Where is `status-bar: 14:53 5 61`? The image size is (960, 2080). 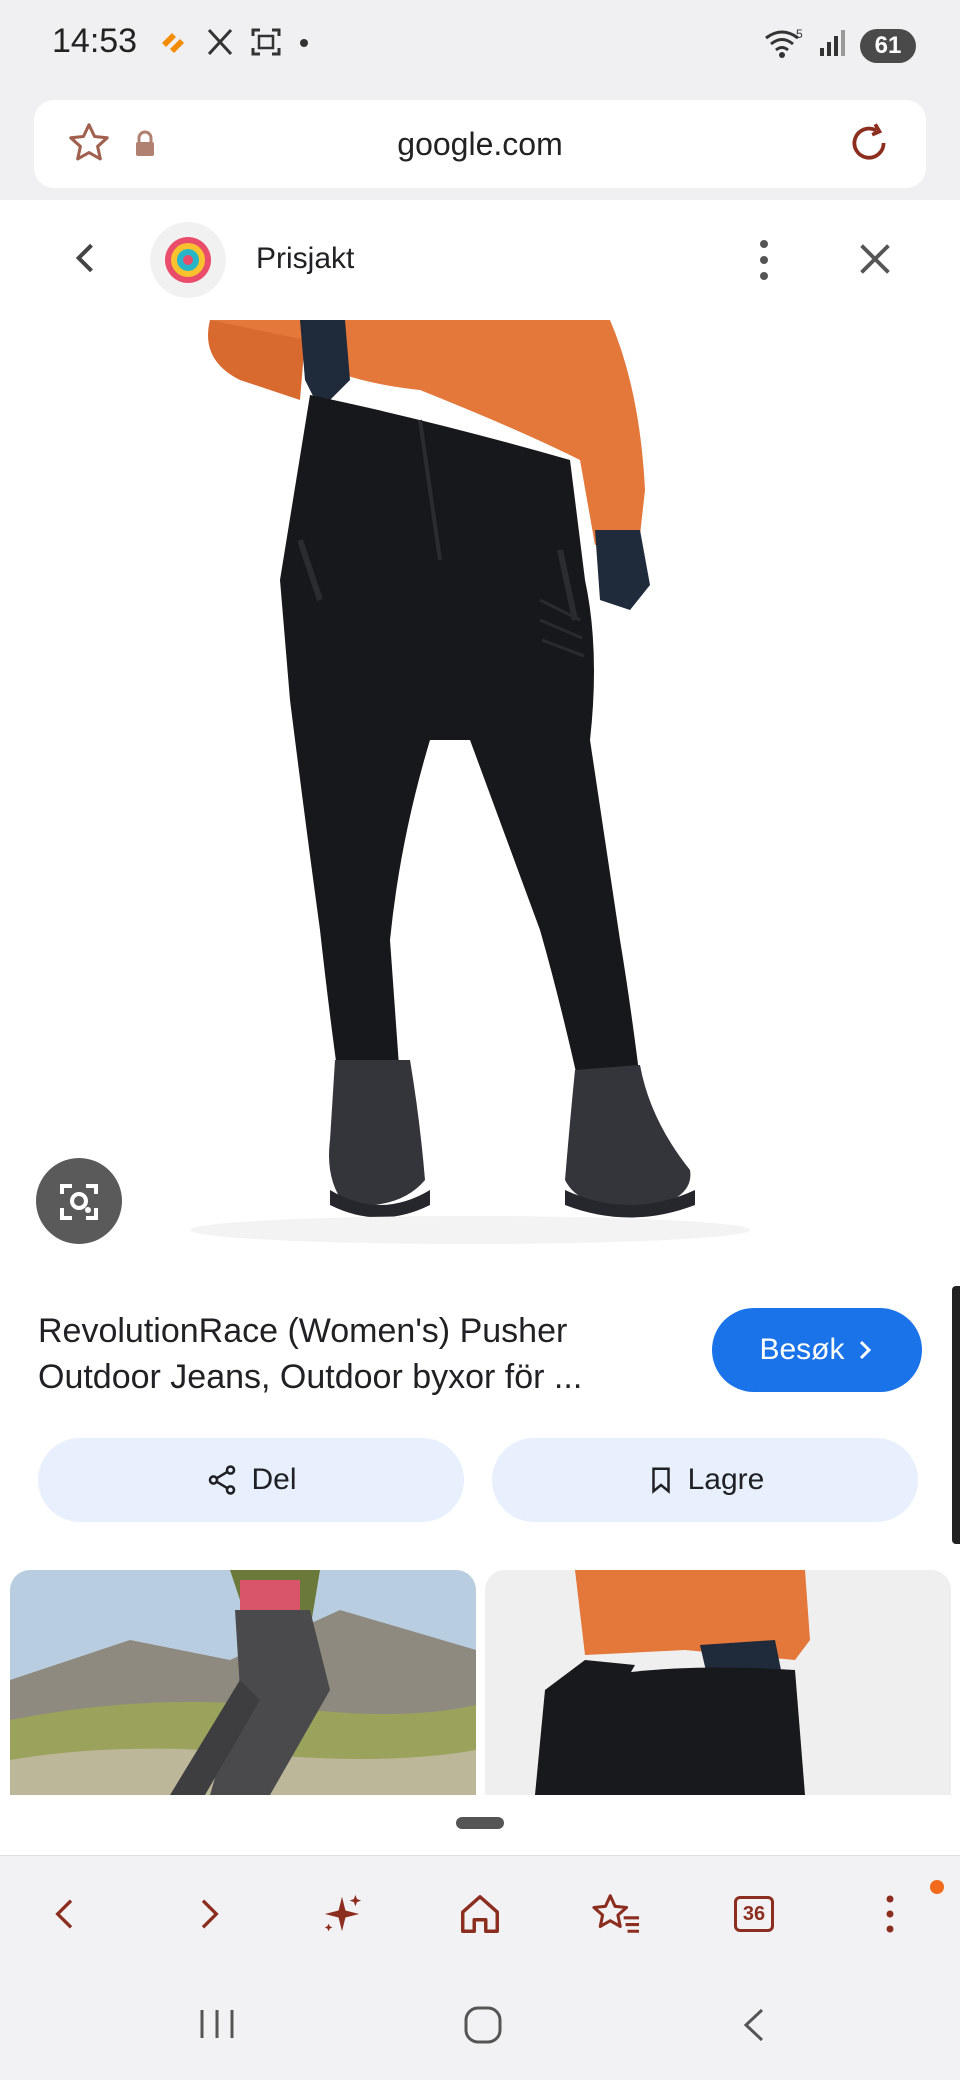
status-bar: 14:53 5 61 is located at coordinates (480, 44).